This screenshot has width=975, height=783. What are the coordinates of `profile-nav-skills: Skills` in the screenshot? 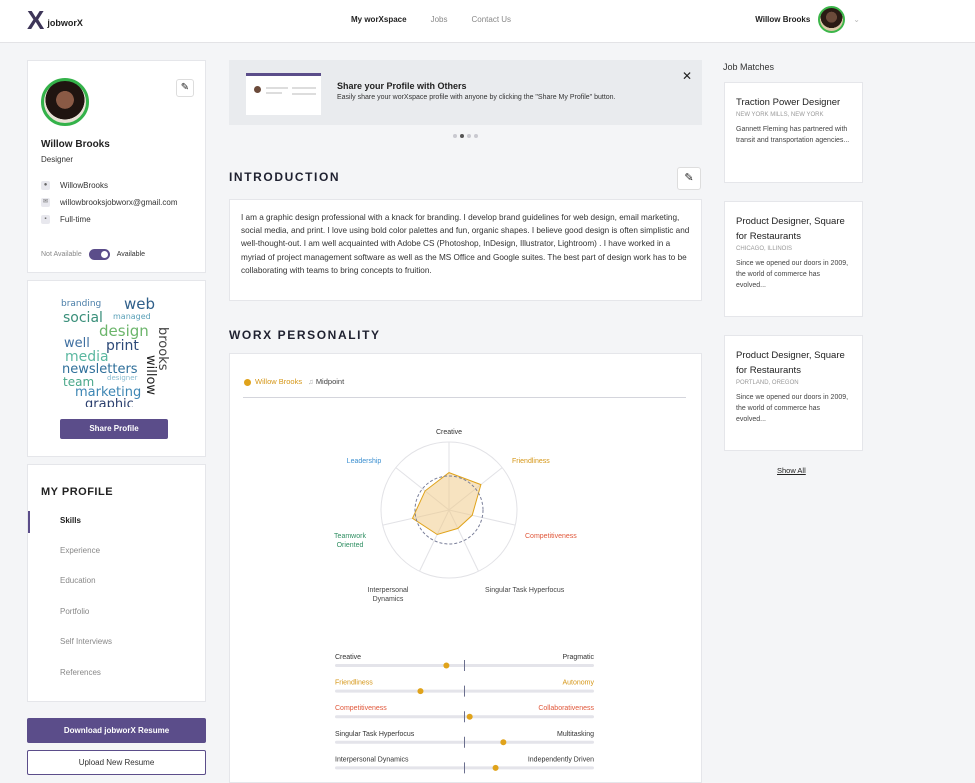 It's located at (70, 520).